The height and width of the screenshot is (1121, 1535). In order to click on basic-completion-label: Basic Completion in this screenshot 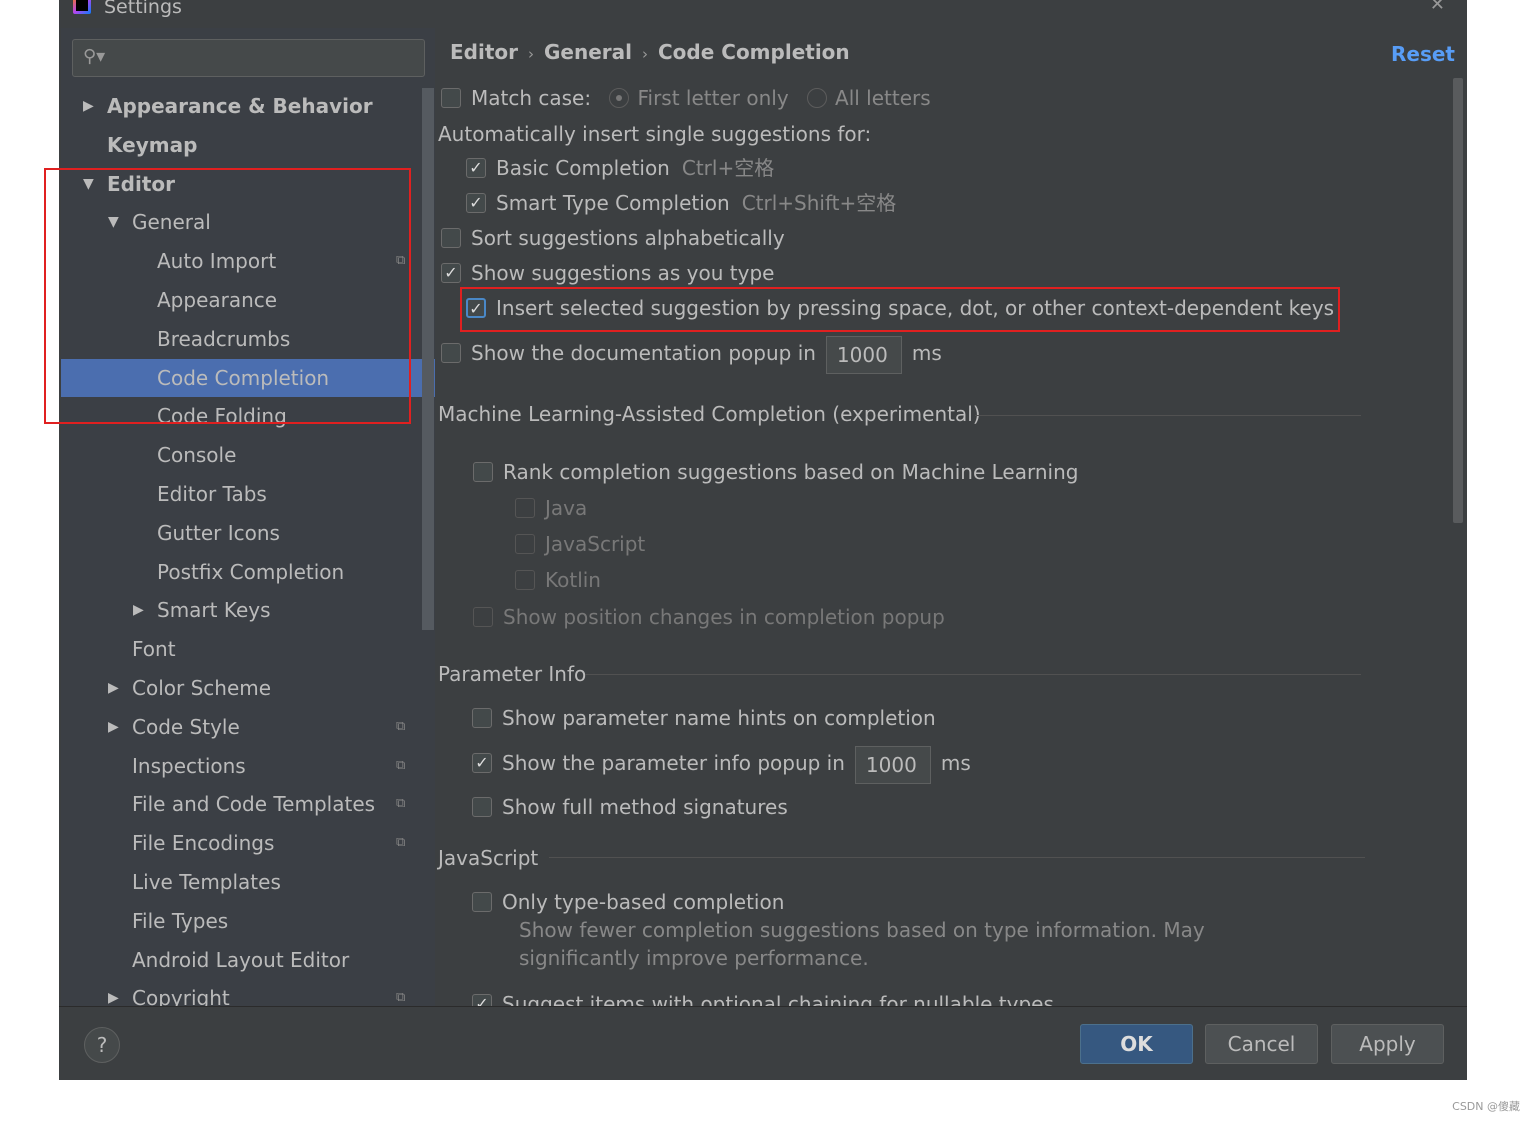, I will do `click(583, 168)`.